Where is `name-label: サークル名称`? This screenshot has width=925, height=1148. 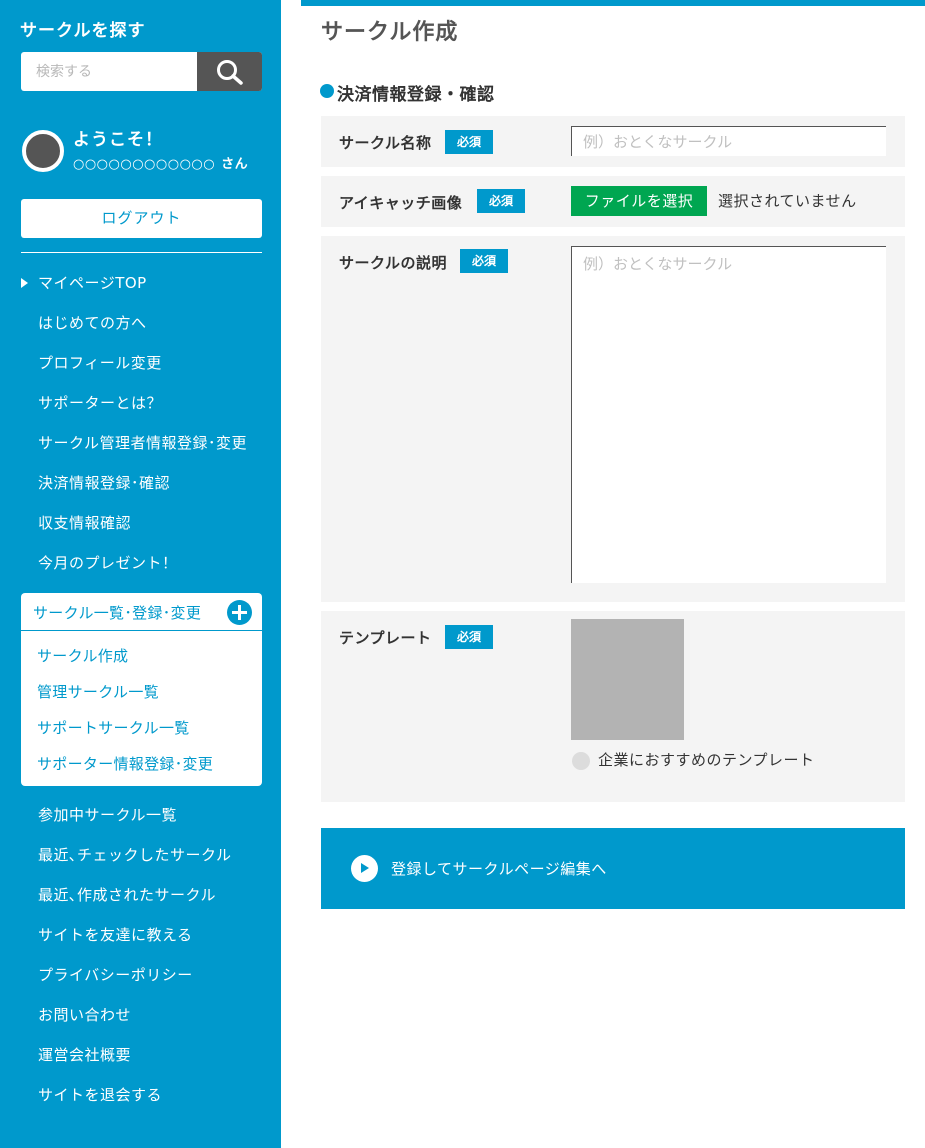 name-label: サークル名称 is located at coordinates (385, 143).